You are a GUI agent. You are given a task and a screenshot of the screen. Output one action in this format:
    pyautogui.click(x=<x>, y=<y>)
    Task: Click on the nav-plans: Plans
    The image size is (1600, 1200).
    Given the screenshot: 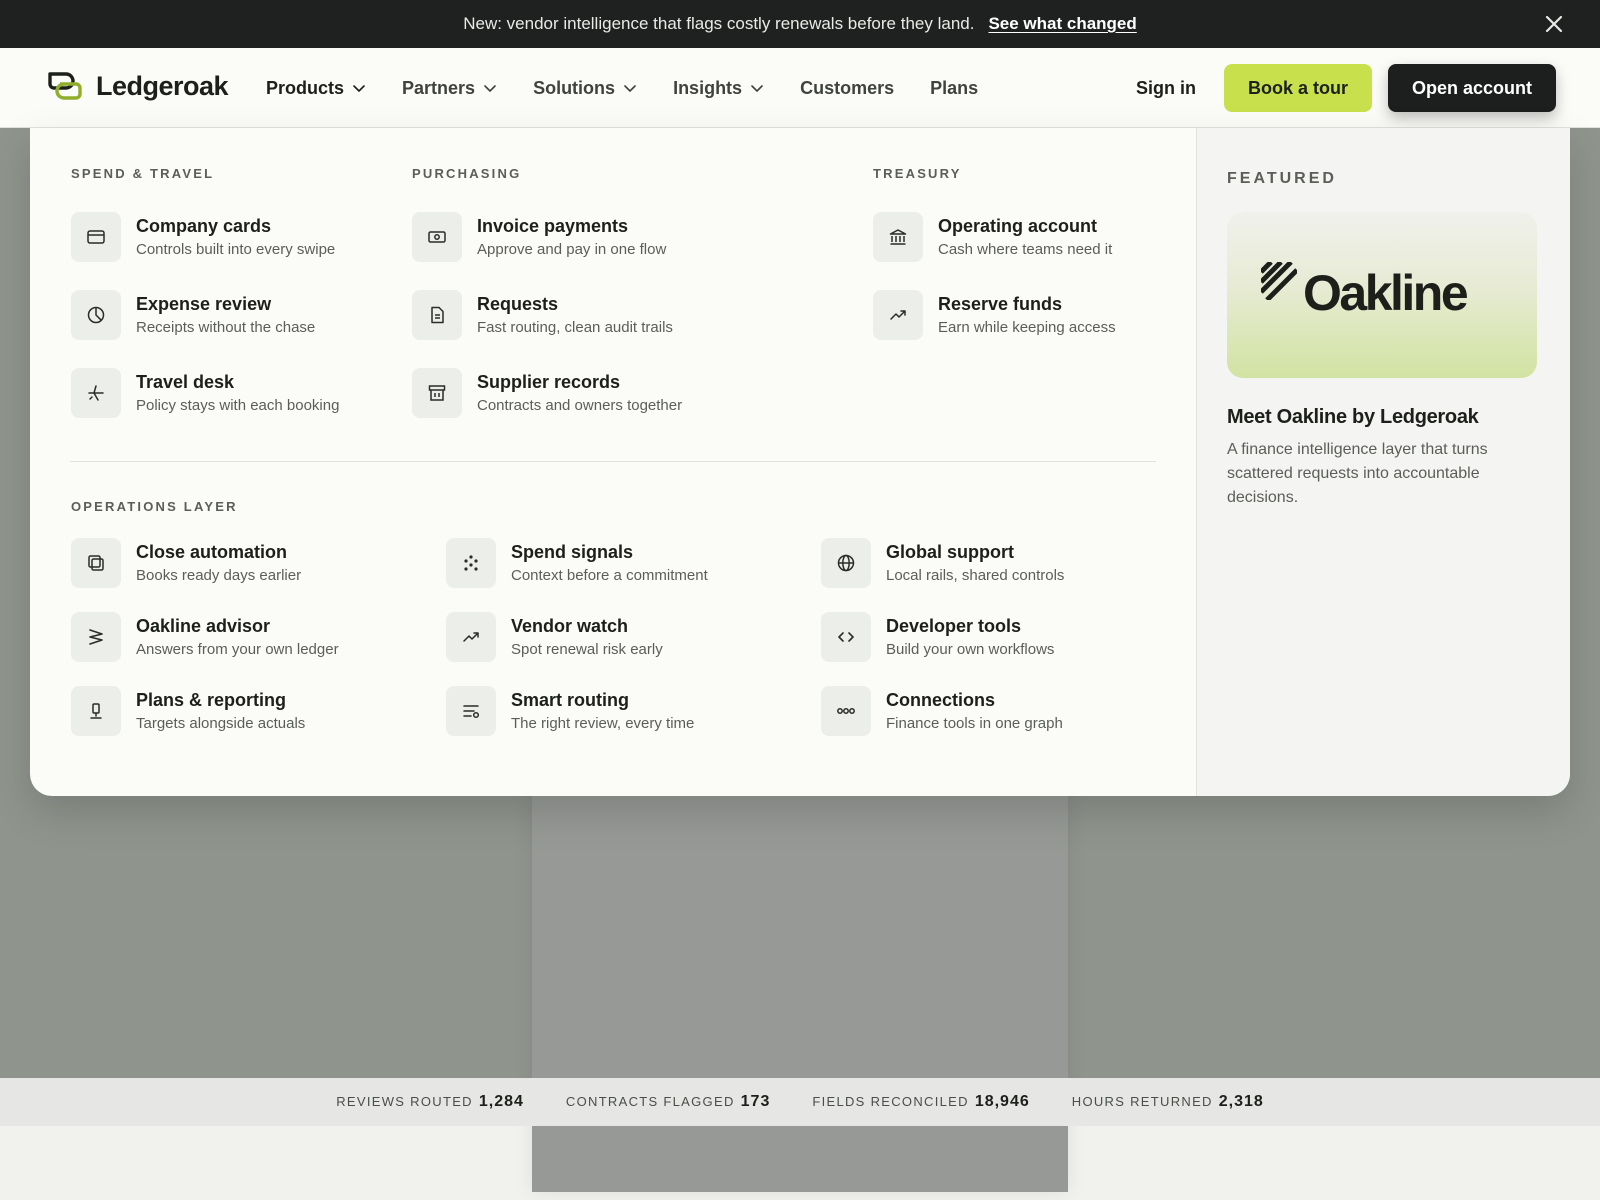 What is the action you would take?
    pyautogui.click(x=954, y=88)
    